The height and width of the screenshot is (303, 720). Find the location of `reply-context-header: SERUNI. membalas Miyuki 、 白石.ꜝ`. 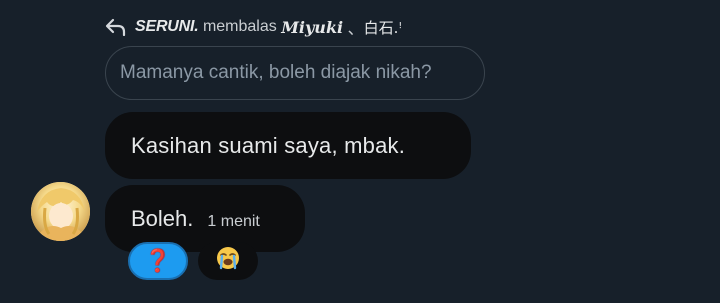

reply-context-header: SERUNI. membalas Miyuki 、 白石.ꜝ is located at coordinates (253, 27).